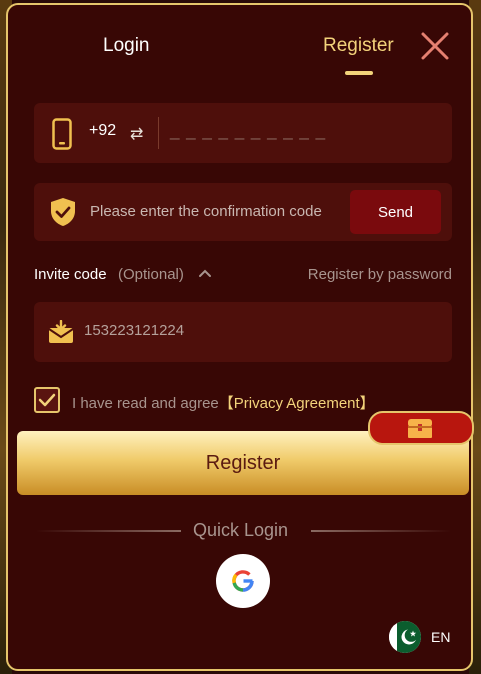 This screenshot has width=481, height=674. I want to click on phone-icon, so click(62, 134).